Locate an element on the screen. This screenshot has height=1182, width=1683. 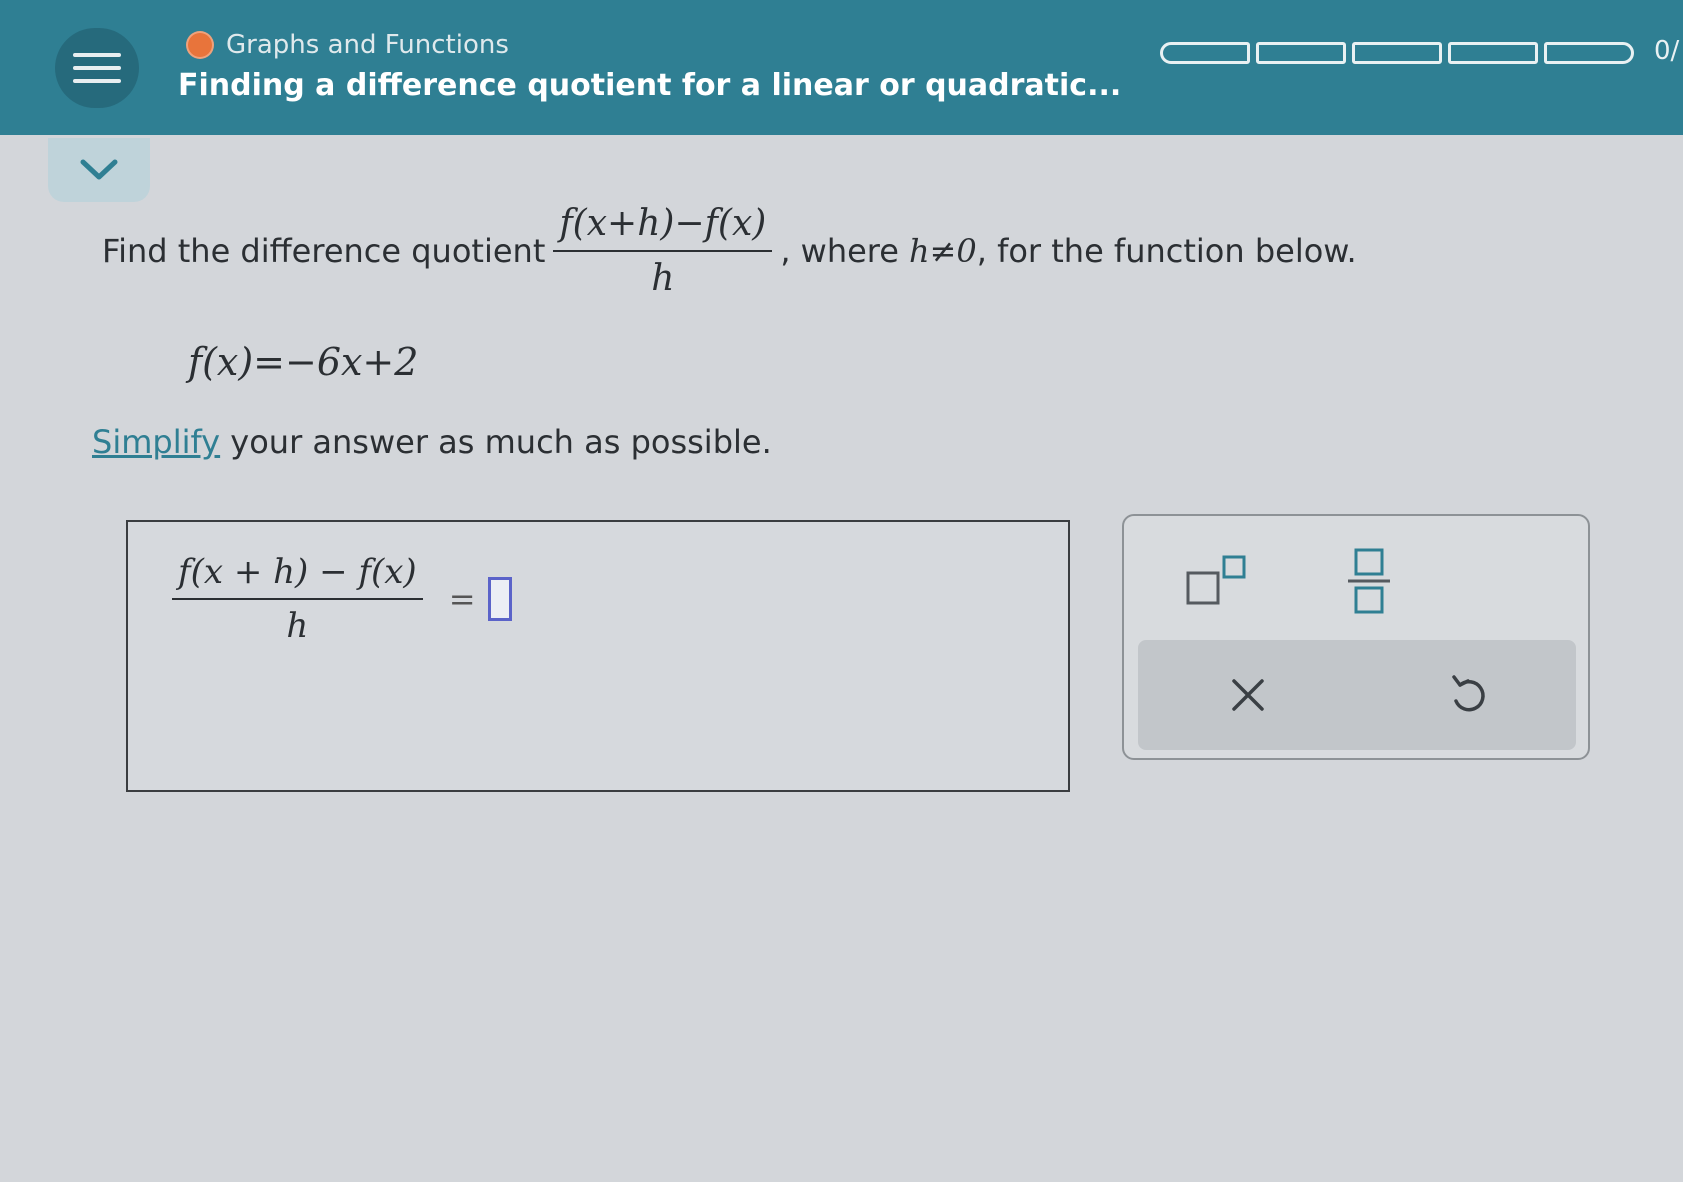
simplify-link: Simplify is located at coordinates (156, 442).